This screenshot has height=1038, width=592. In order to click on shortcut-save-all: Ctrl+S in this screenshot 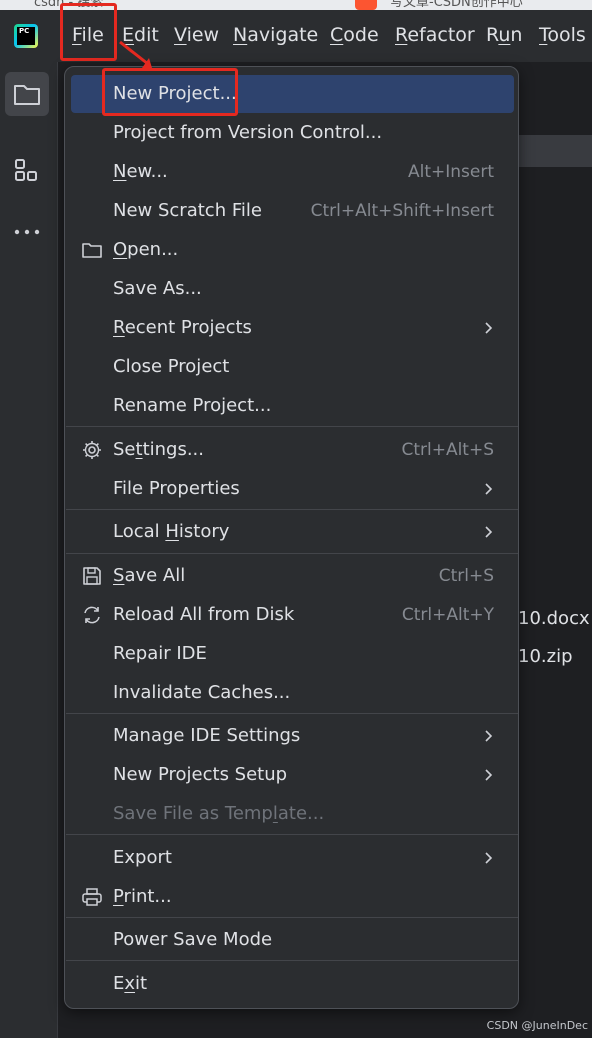, I will do `click(466, 576)`.